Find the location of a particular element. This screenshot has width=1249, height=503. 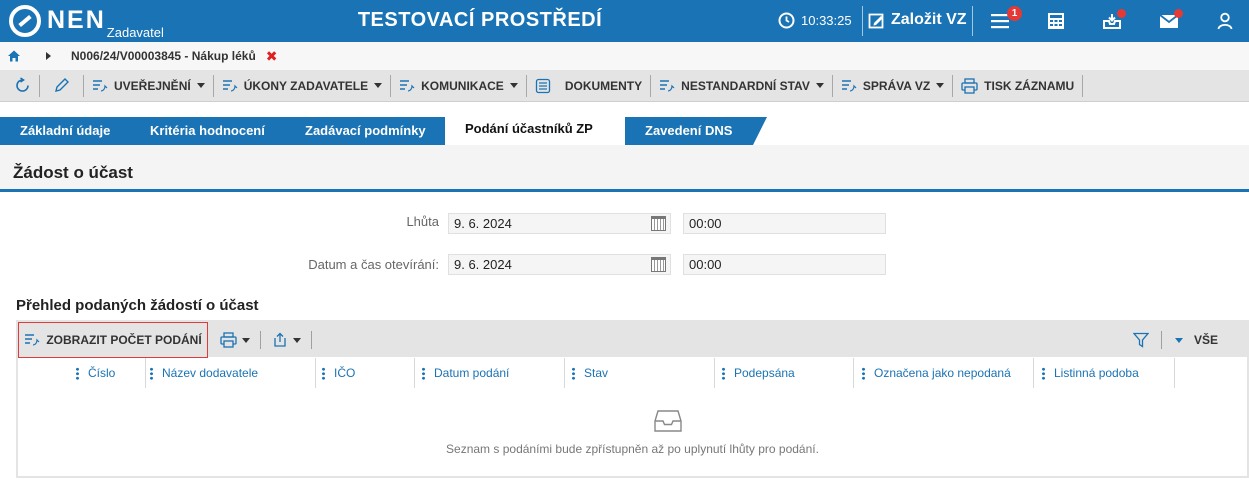

opening-date-value: 9. 6. 2024 is located at coordinates (483, 264).